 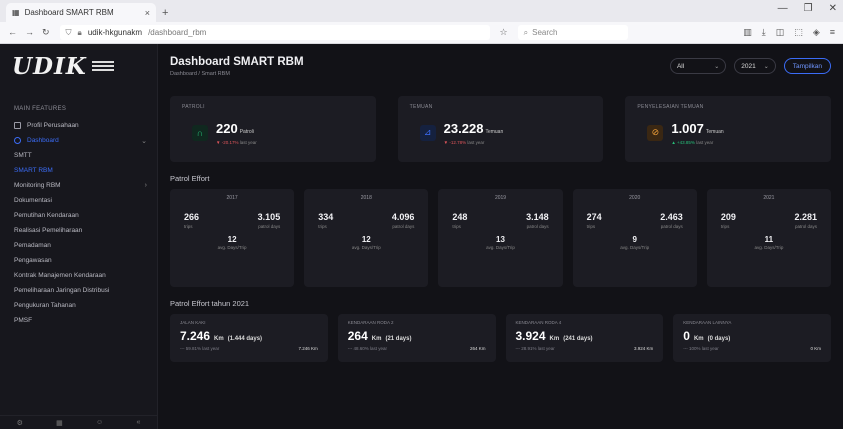 What do you see at coordinates (807, 66) in the screenshot?
I see `show-button: Tampilkan` at bounding box center [807, 66].